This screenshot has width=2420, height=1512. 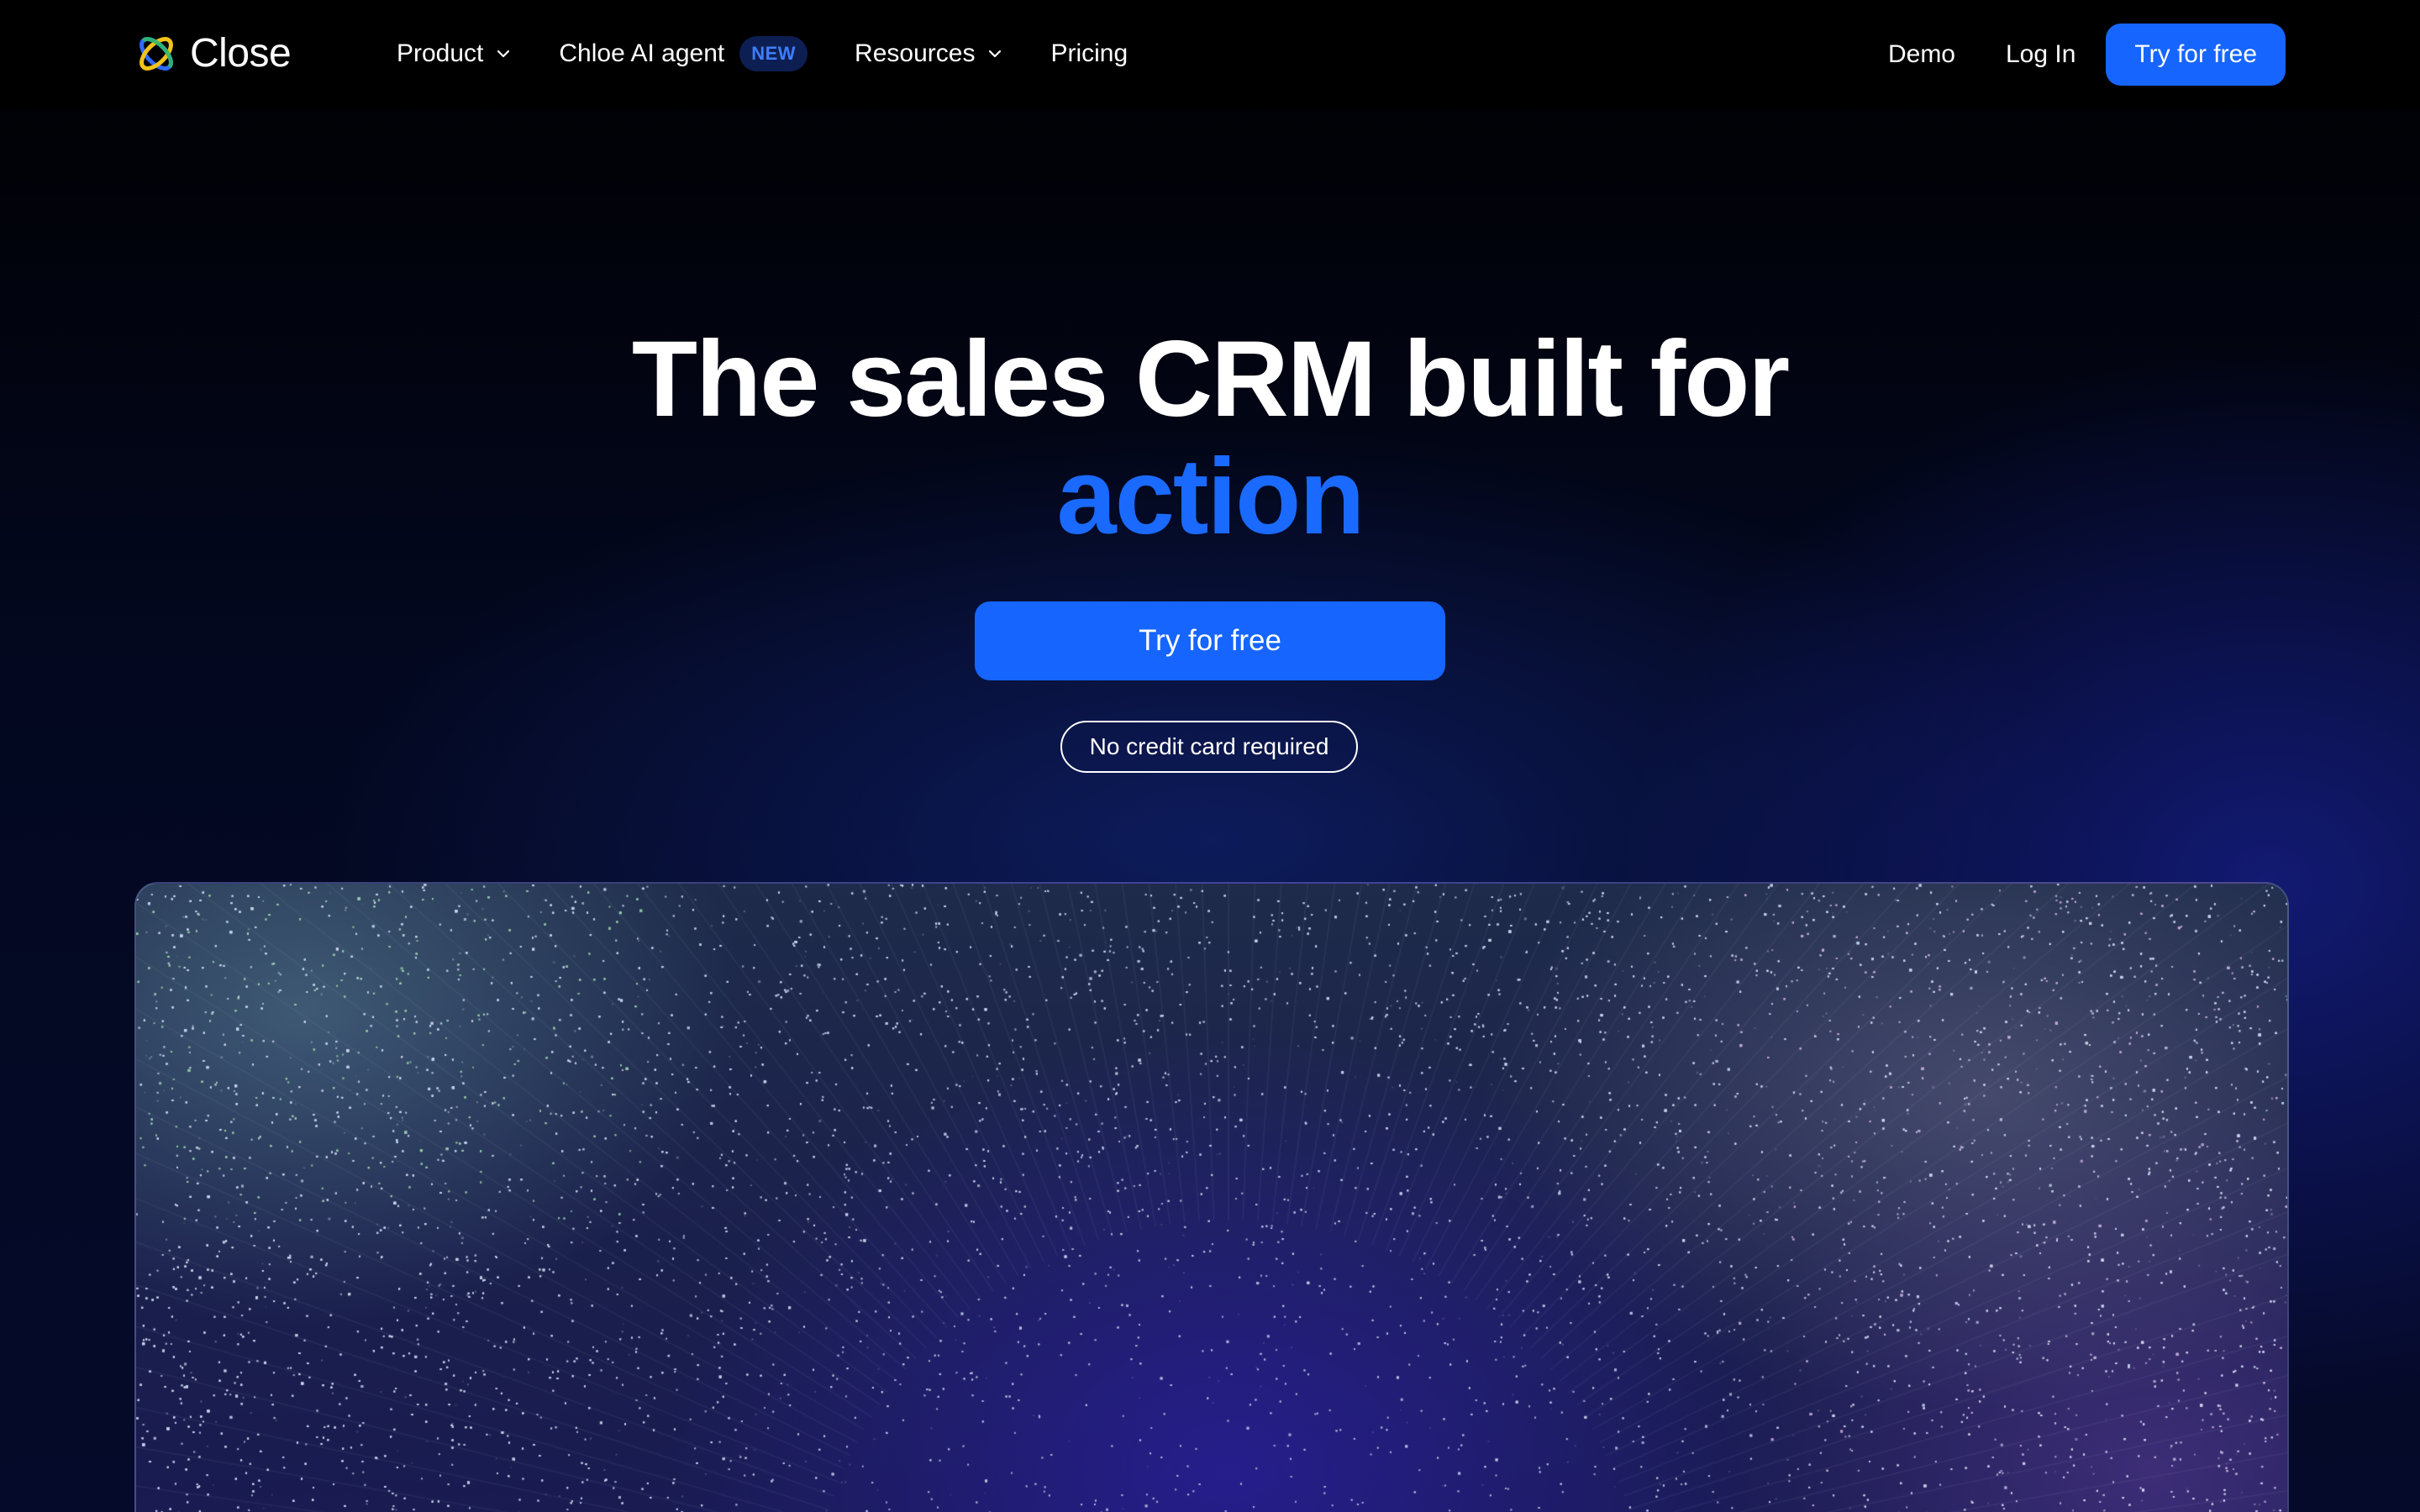 What do you see at coordinates (1210, 497) in the screenshot?
I see `hero-title-accent: action` at bounding box center [1210, 497].